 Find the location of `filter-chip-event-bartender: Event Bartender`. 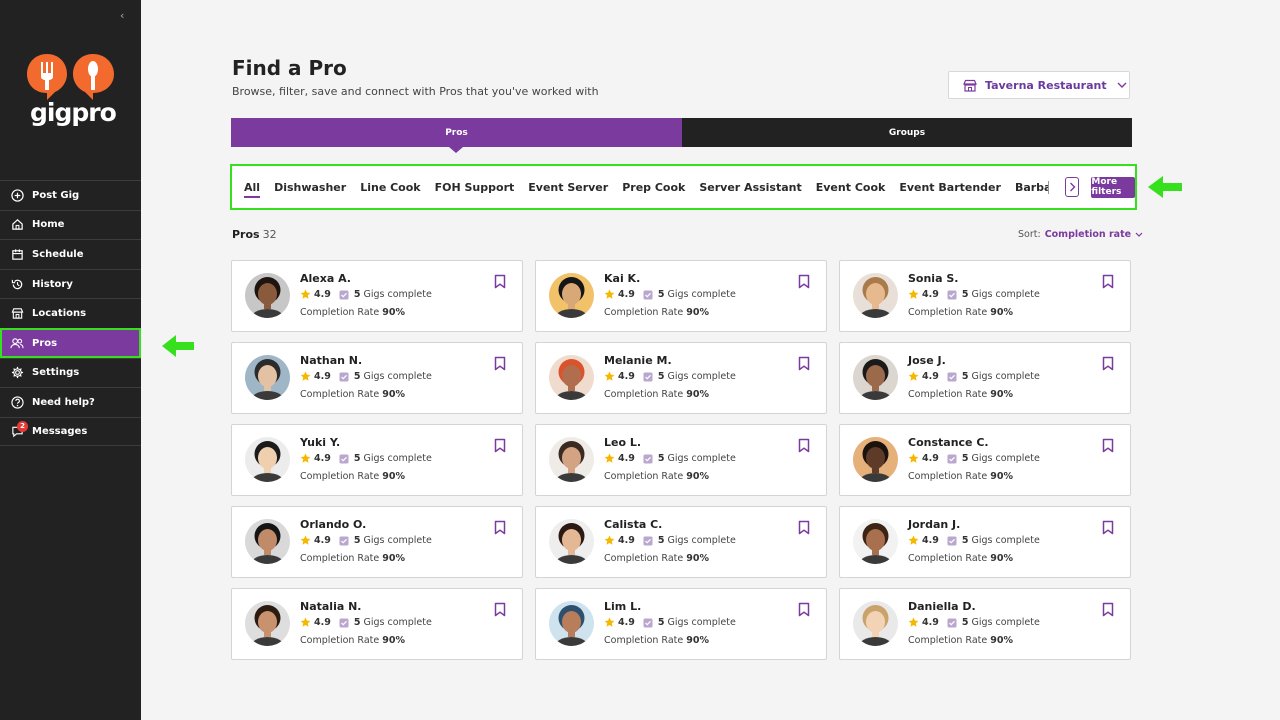

filter-chip-event-bartender: Event Bartender is located at coordinates (950, 187).